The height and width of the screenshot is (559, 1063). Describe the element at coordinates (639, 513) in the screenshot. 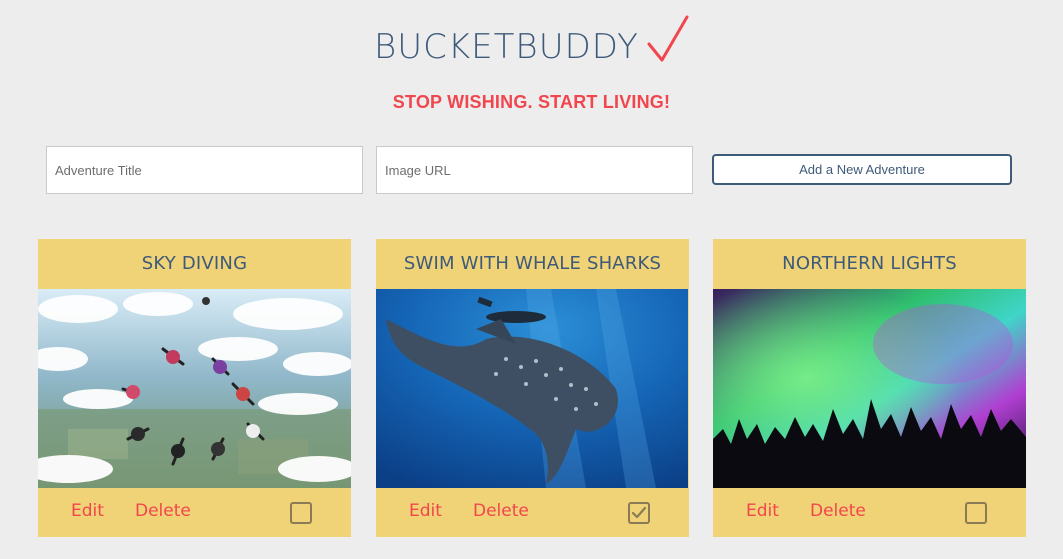

I see `completed-checkbox-checked` at that location.